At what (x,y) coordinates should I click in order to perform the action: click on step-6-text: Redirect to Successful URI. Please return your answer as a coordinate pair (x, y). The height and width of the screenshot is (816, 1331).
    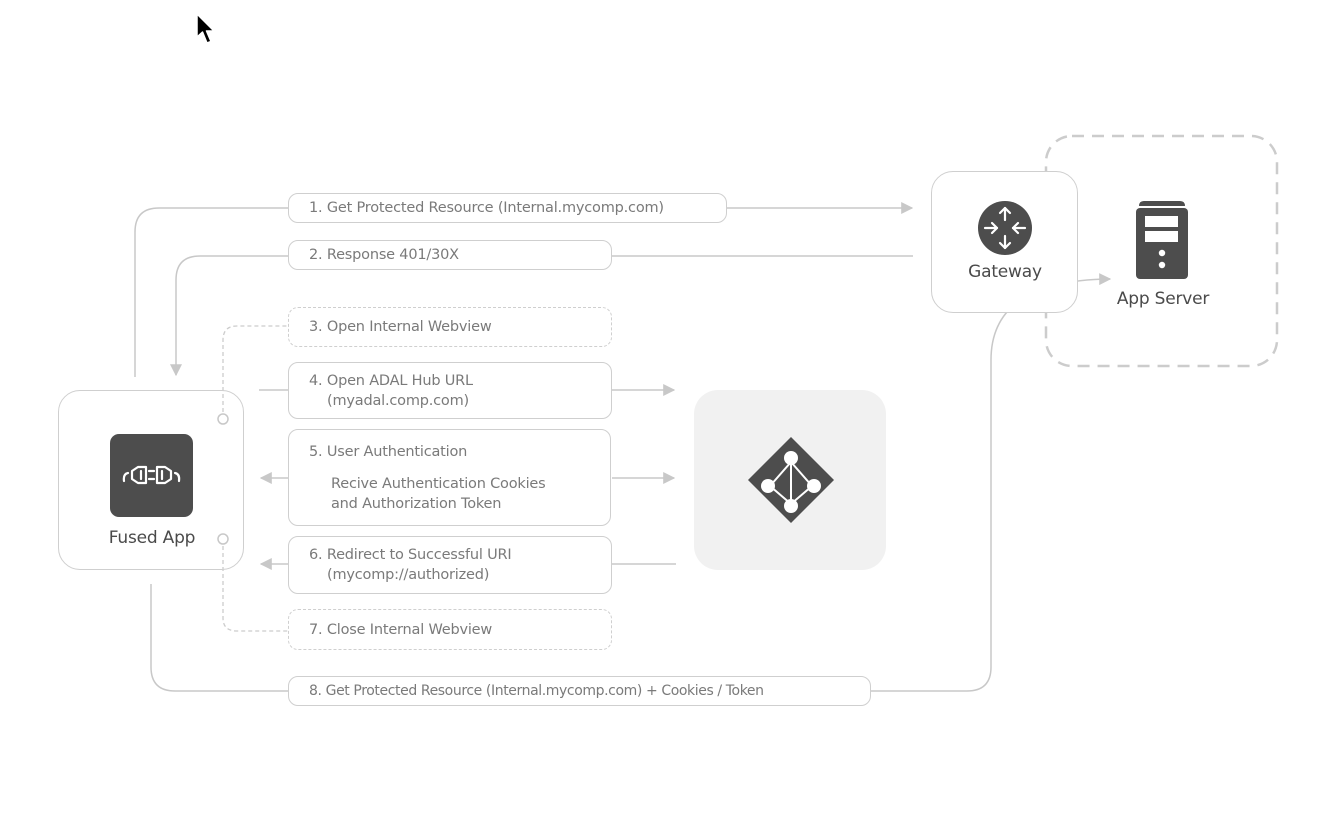
    Looking at the image, I should click on (419, 555).